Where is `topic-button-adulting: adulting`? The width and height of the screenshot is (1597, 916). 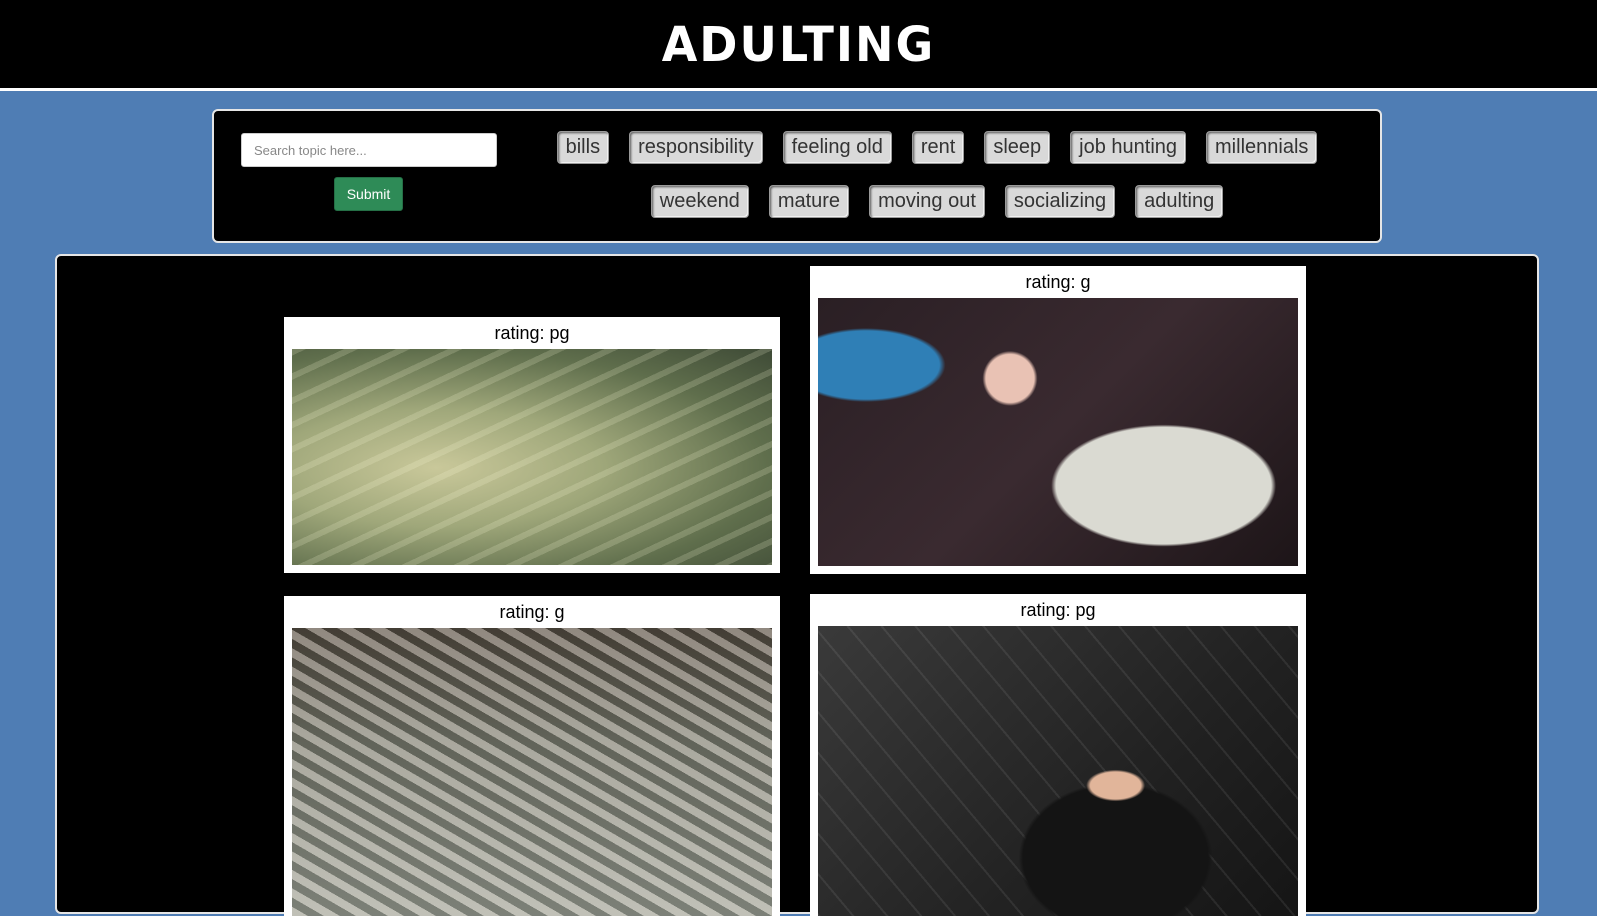 topic-button-adulting: adulting is located at coordinates (1179, 201).